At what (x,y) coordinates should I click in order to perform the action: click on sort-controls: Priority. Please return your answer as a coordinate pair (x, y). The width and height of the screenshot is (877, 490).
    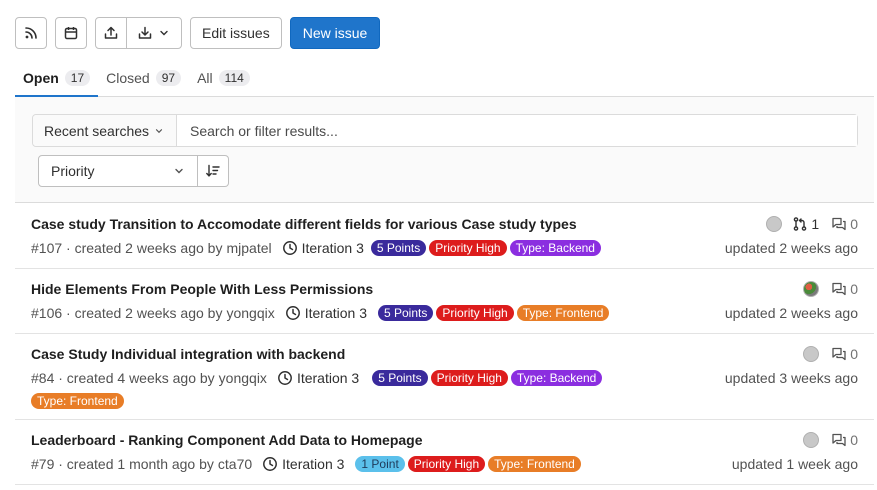
    Looking at the image, I should click on (133, 171).